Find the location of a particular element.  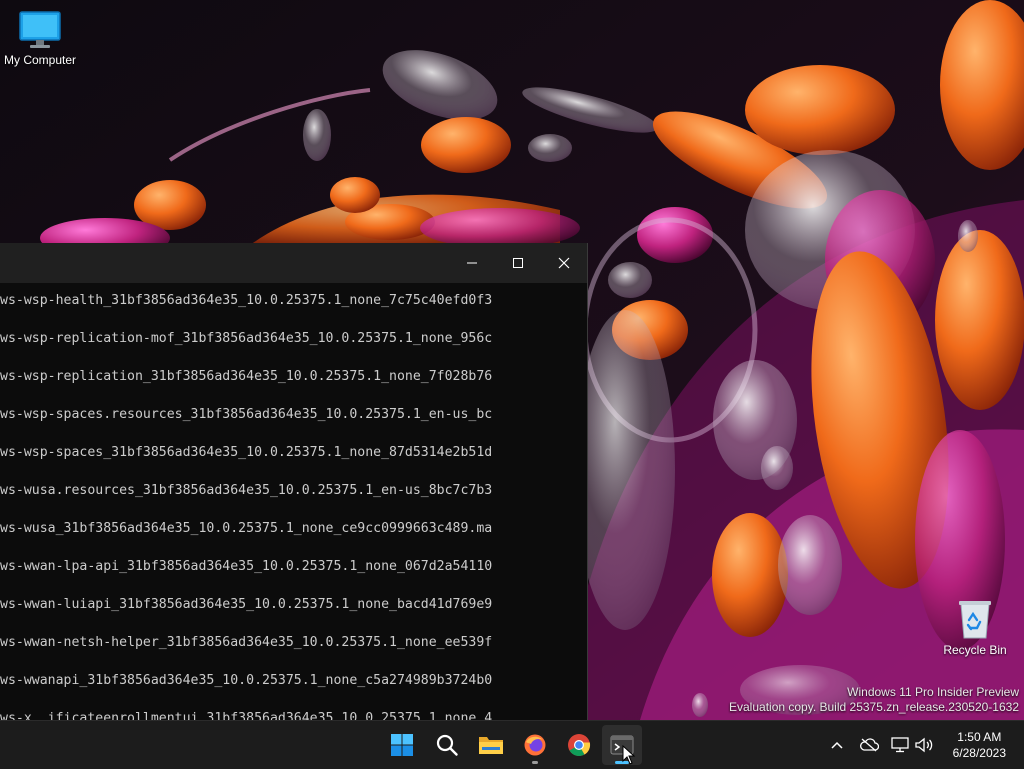

maximize-icon is located at coordinates (518, 263).